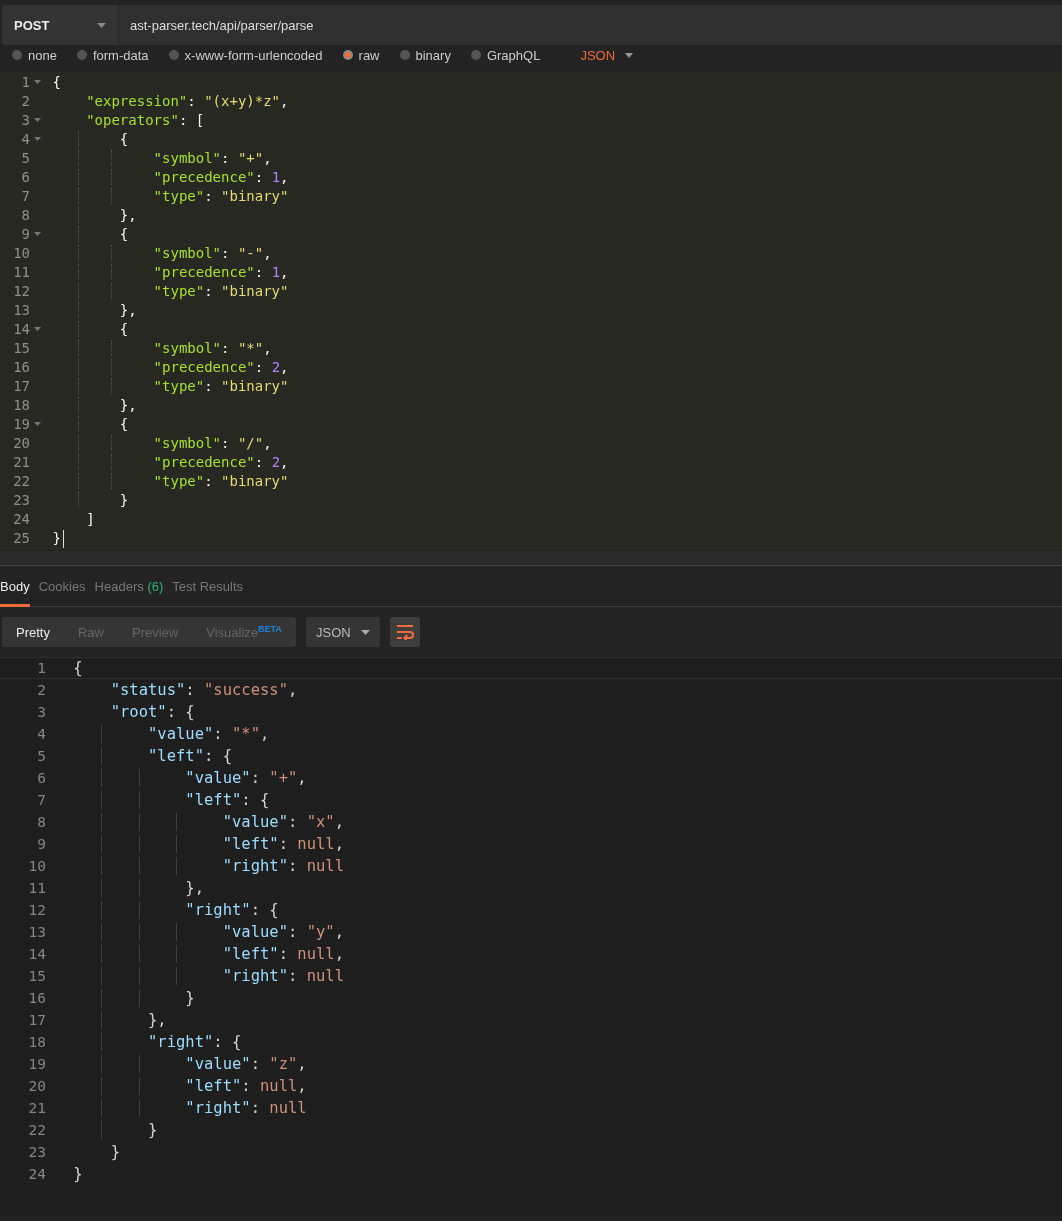 Image resolution: width=1062 pixels, height=1221 pixels. What do you see at coordinates (158, 252) in the screenshot?
I see `code-line: "symbol": "-",` at bounding box center [158, 252].